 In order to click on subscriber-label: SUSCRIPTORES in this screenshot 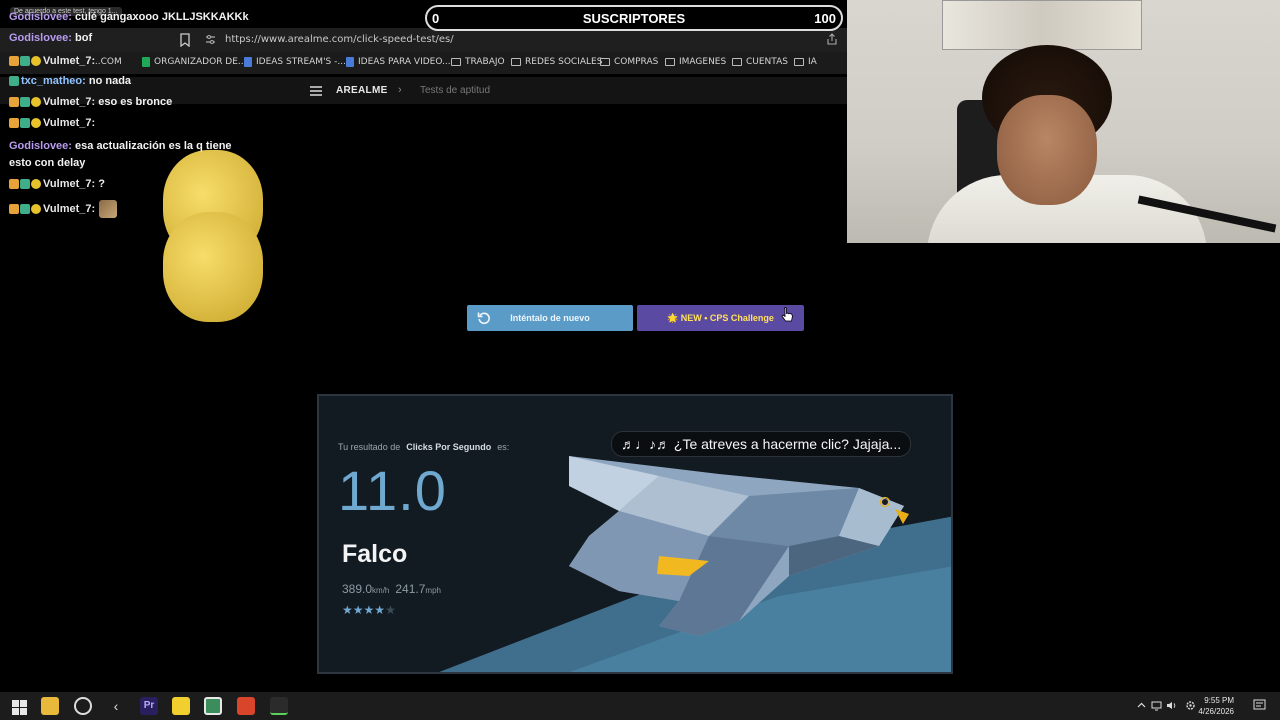, I will do `click(634, 18)`.